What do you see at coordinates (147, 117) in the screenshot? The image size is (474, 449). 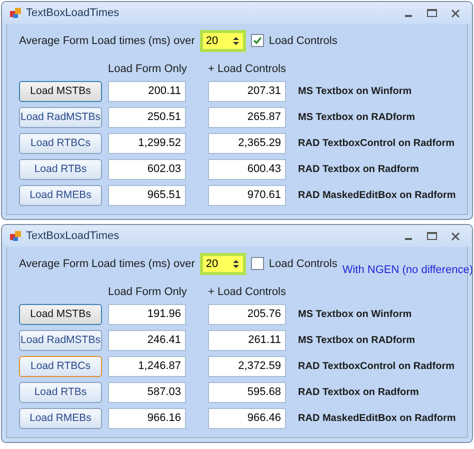 I see `time-field: 250.51` at bounding box center [147, 117].